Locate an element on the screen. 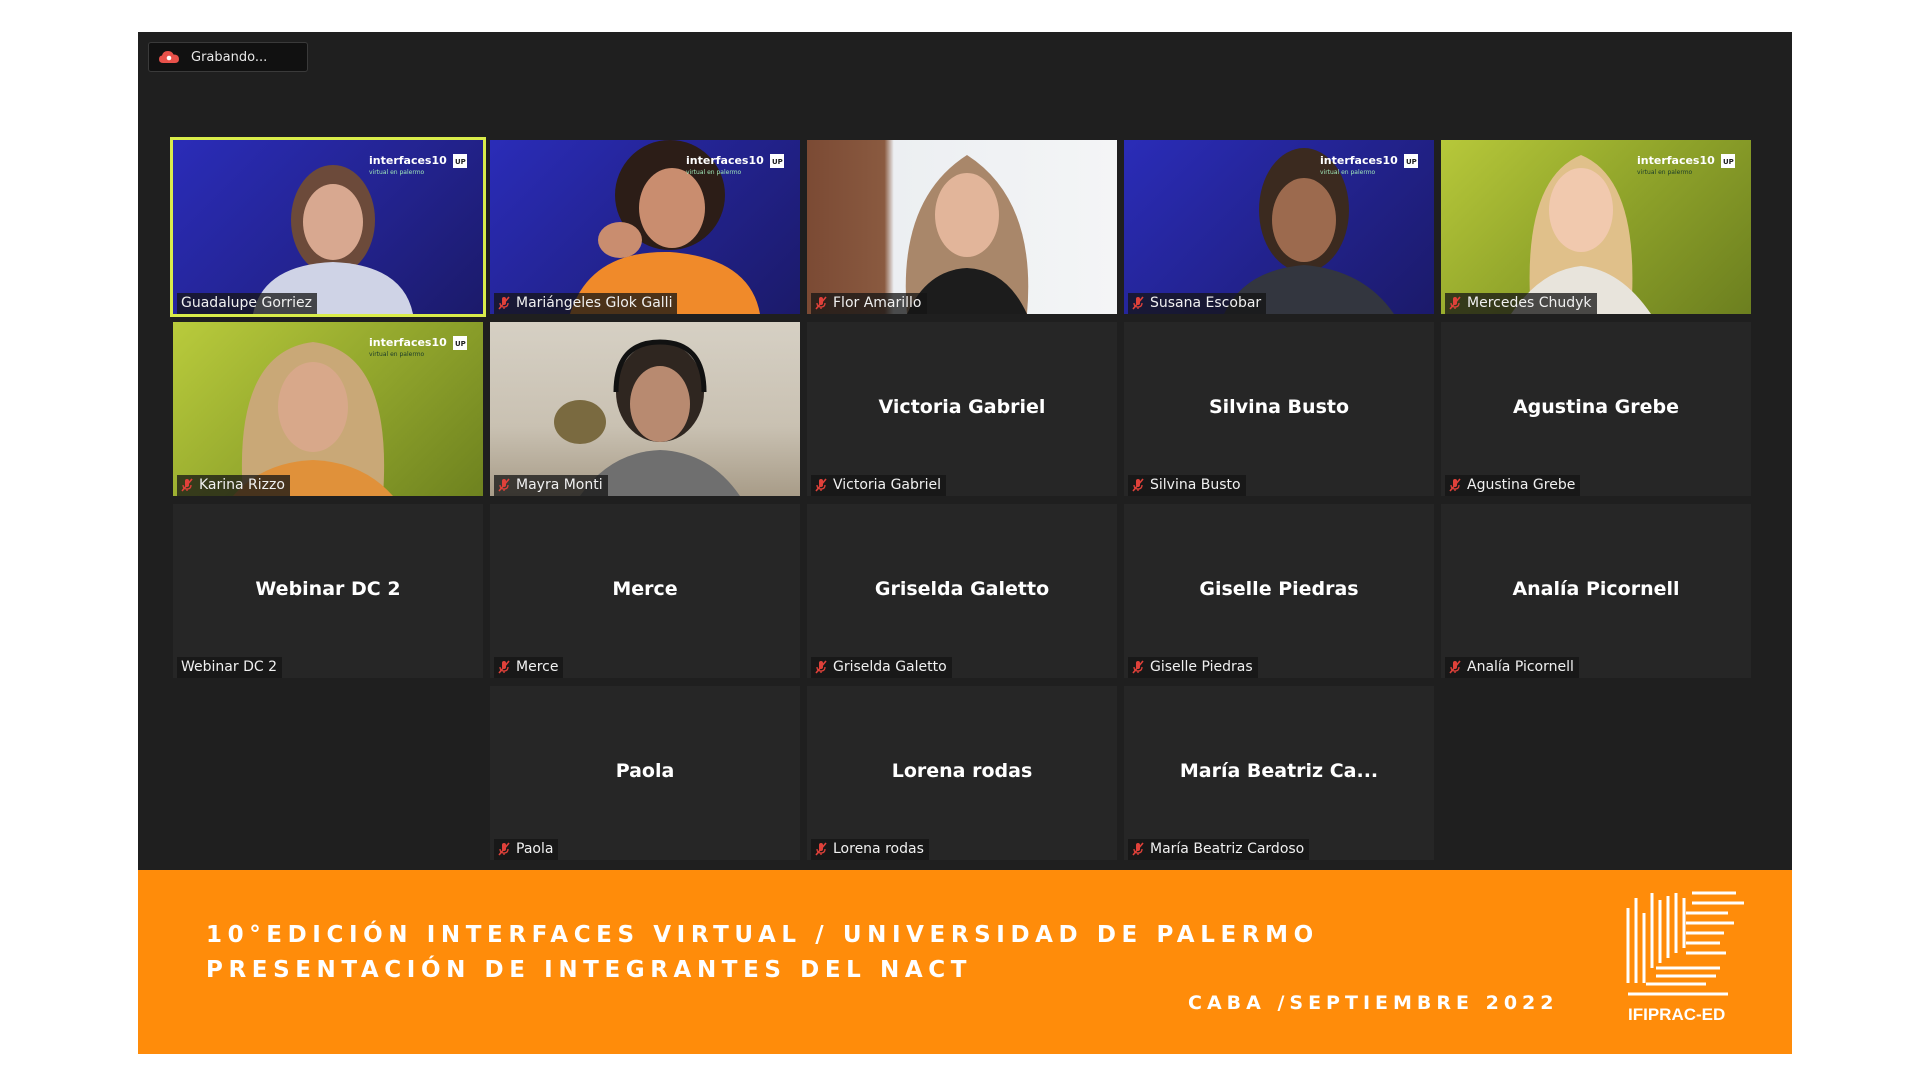 The height and width of the screenshot is (1080, 1920). participant-label: Susana Escobar is located at coordinates (1197, 303).